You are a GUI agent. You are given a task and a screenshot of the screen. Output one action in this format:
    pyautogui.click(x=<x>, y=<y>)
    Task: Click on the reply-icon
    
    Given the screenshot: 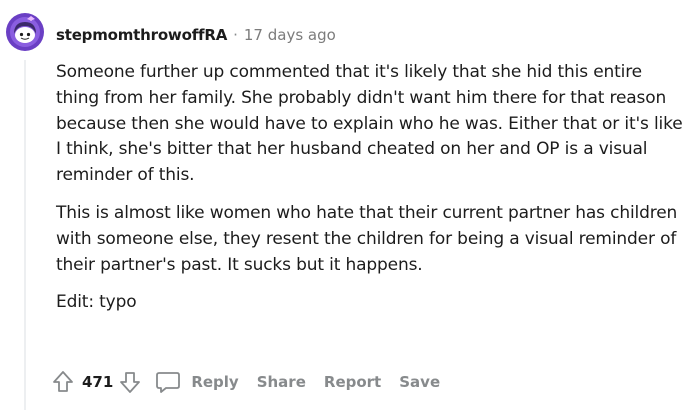 What is the action you would take?
    pyautogui.click(x=168, y=382)
    